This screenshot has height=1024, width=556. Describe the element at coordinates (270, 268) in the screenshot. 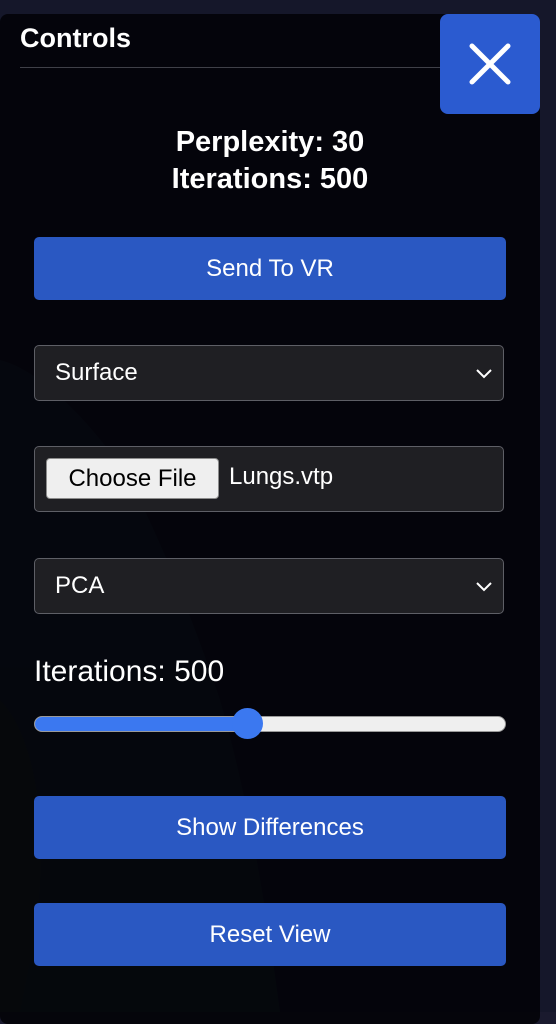

I see `send-to-vr-button: Send To VR` at that location.